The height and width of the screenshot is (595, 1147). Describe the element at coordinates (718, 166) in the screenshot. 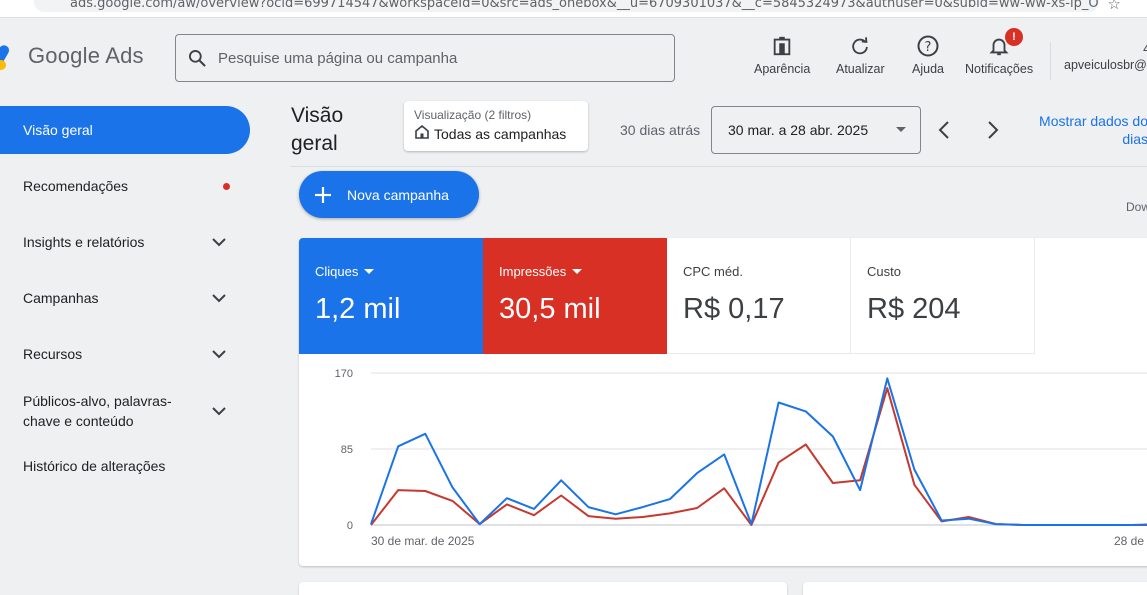

I see `header-divider-line` at that location.